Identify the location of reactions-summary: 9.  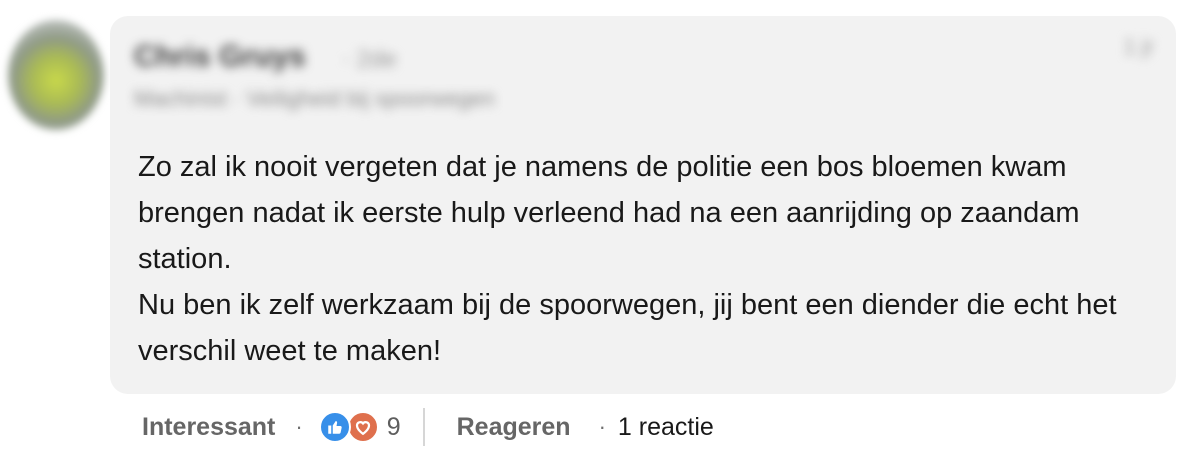
(359, 427).